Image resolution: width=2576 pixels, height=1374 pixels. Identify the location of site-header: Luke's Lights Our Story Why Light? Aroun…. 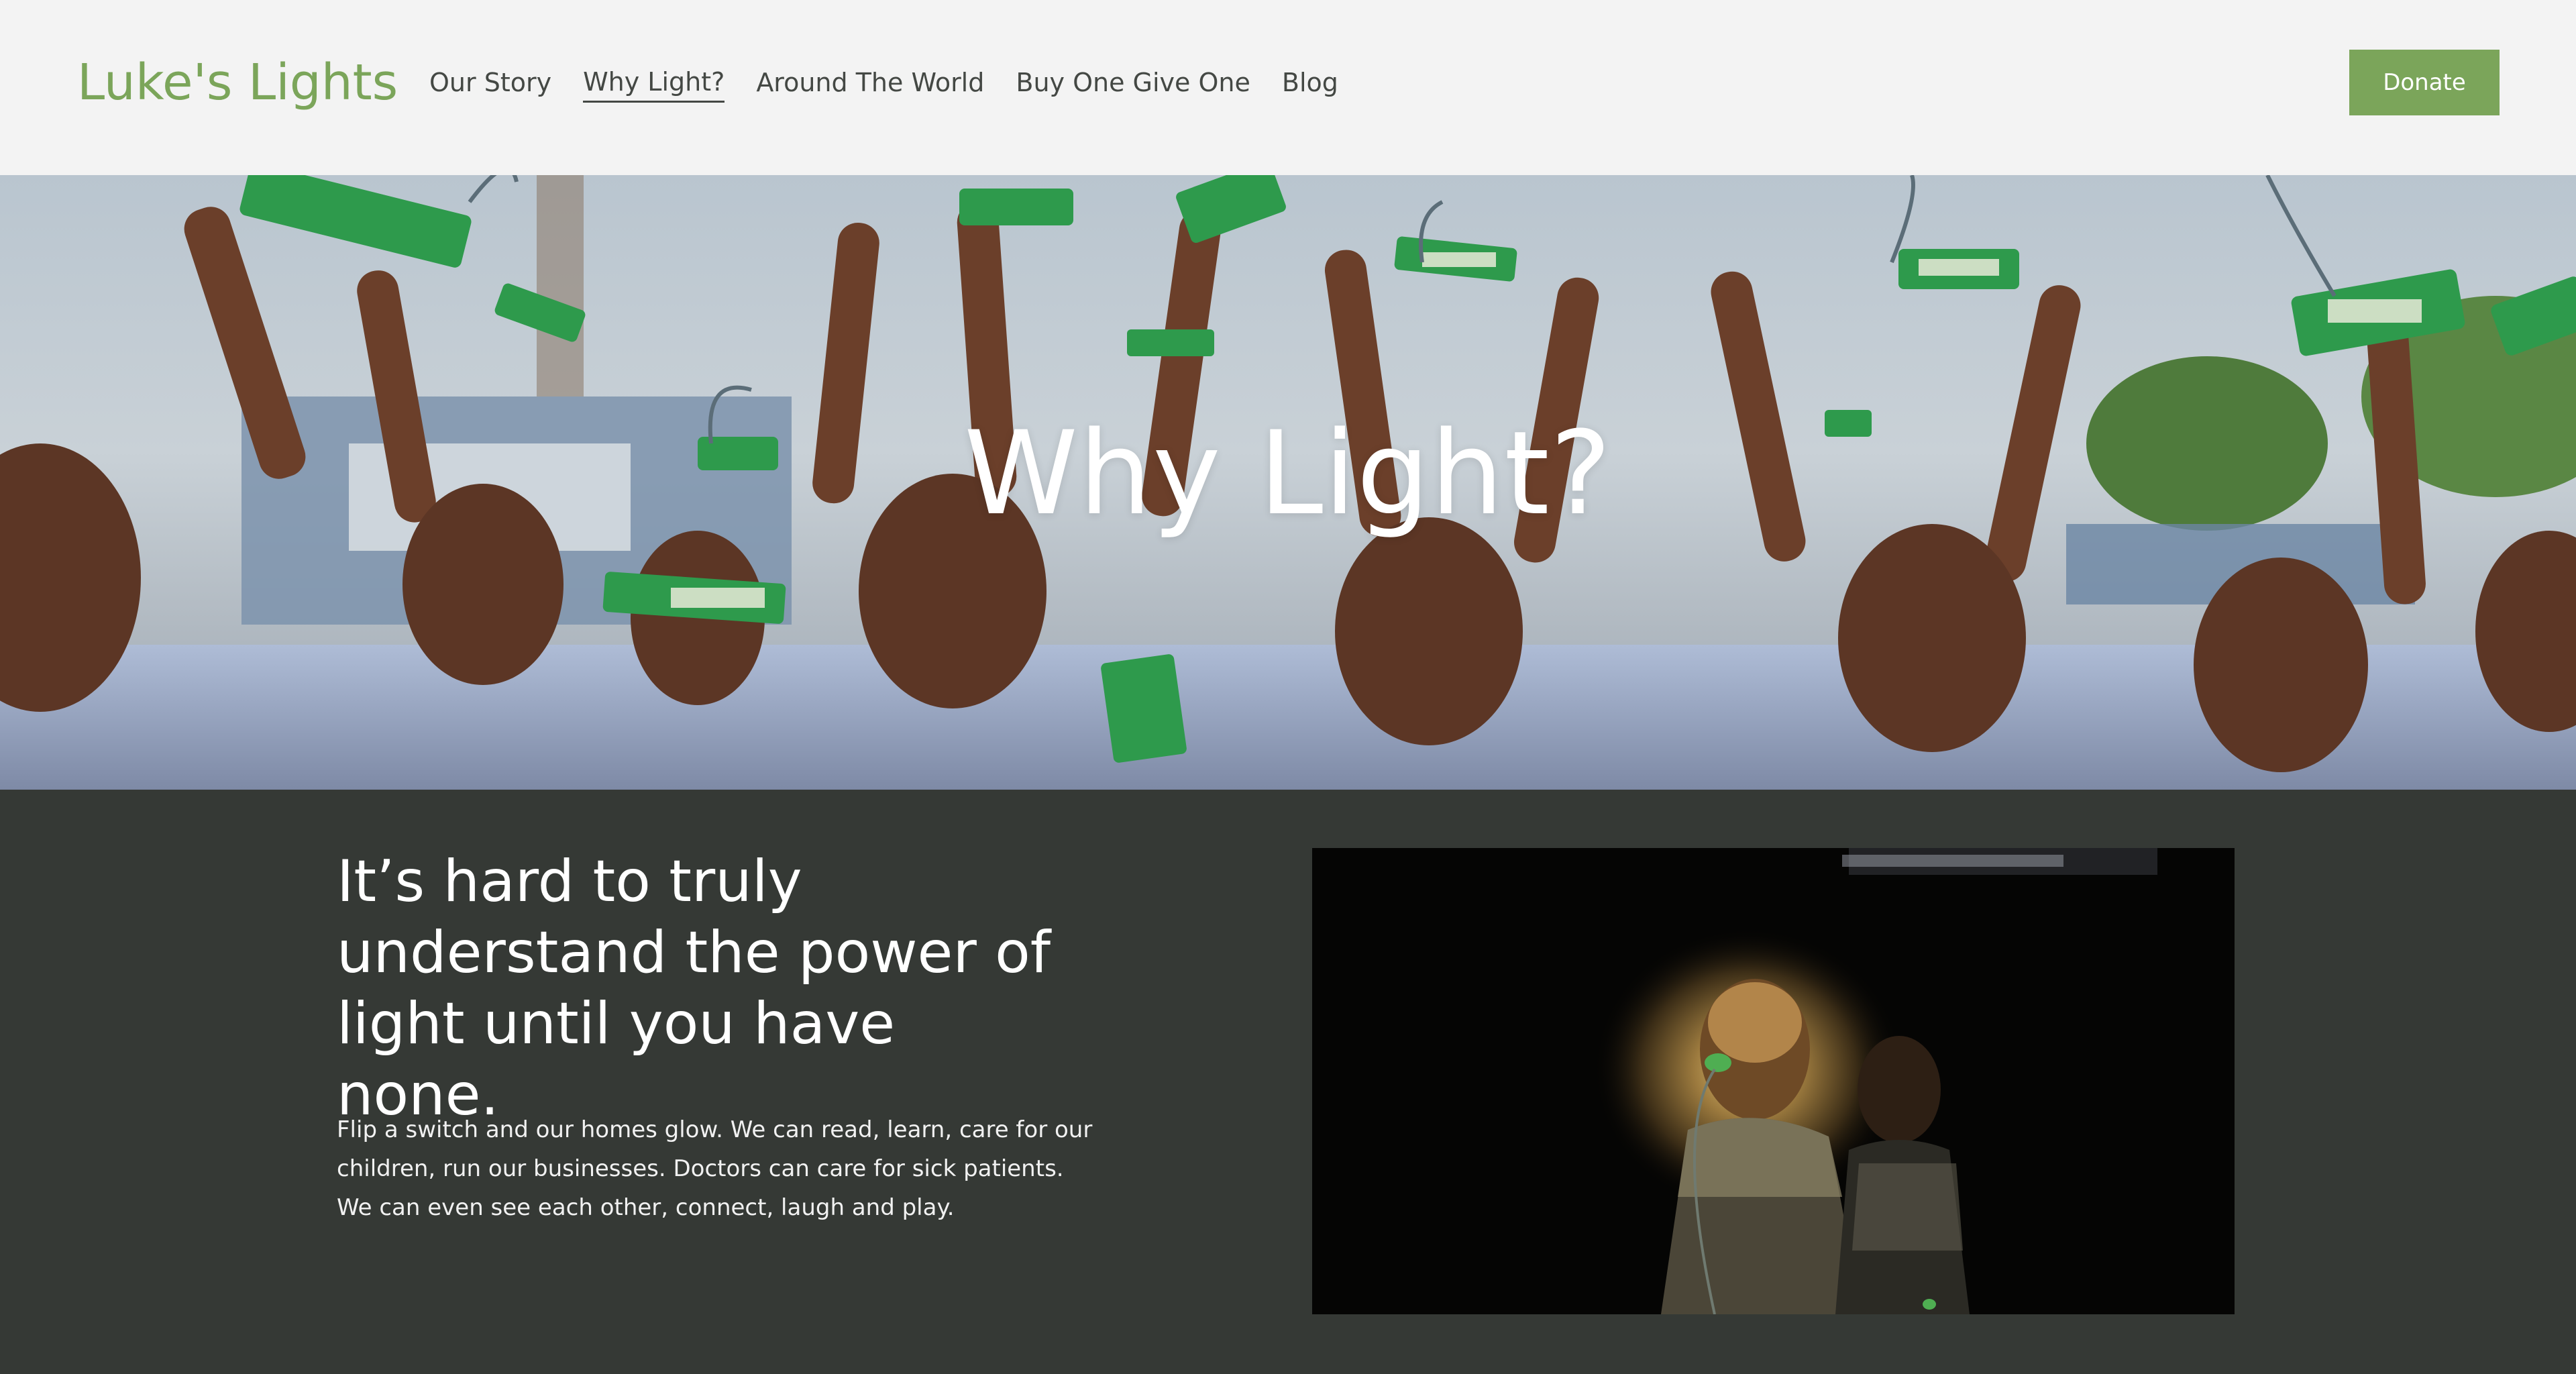
(1288, 87).